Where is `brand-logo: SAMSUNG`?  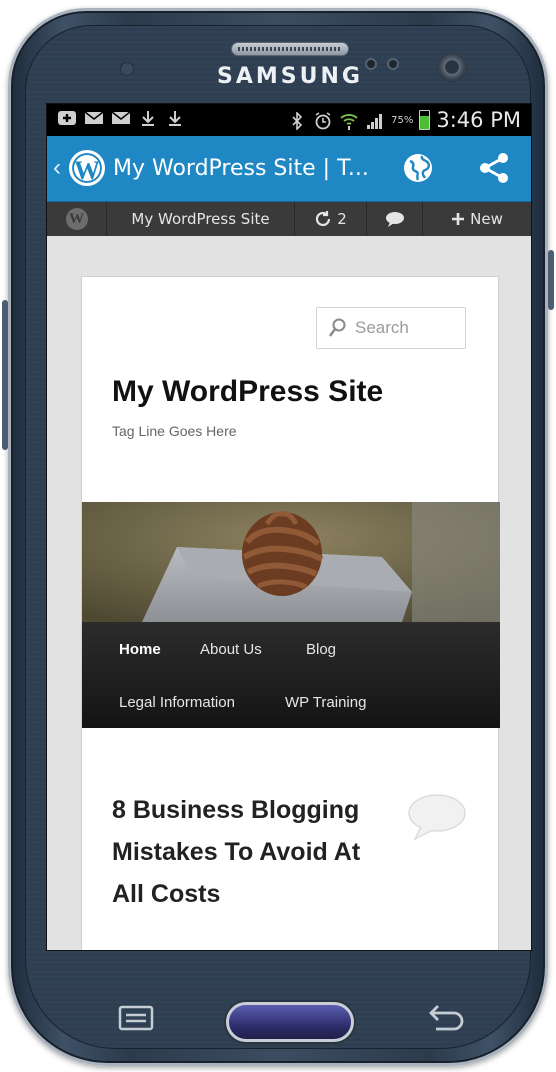
brand-logo: SAMSUNG is located at coordinates (290, 76).